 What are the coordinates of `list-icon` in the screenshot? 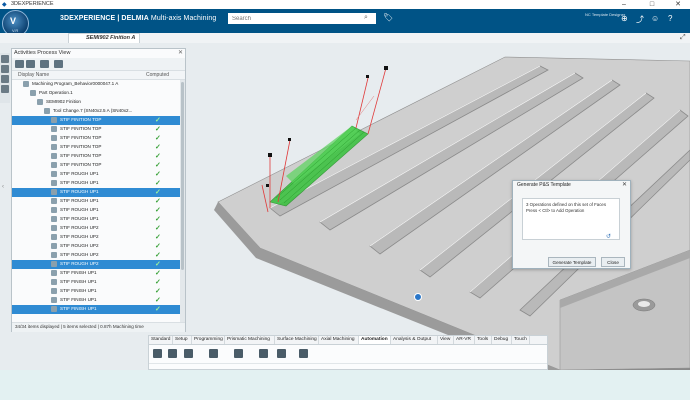 It's located at (213, 353).